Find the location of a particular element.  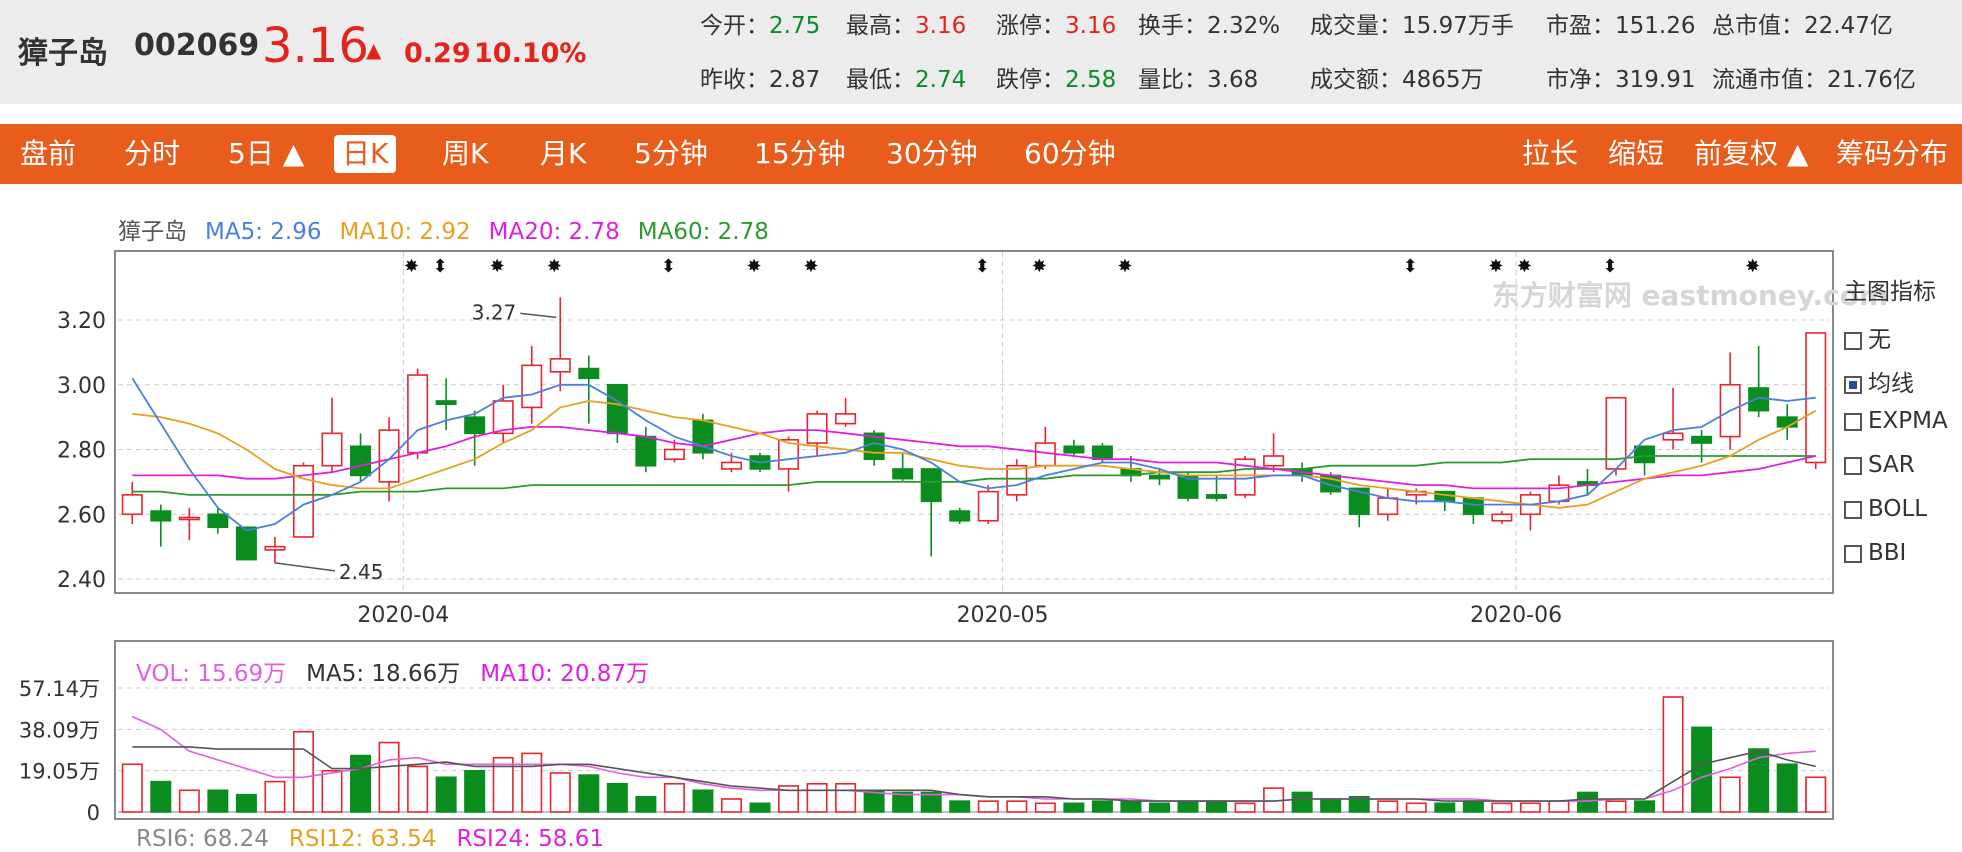

indicator-option: BOLL is located at coordinates (1885, 509).